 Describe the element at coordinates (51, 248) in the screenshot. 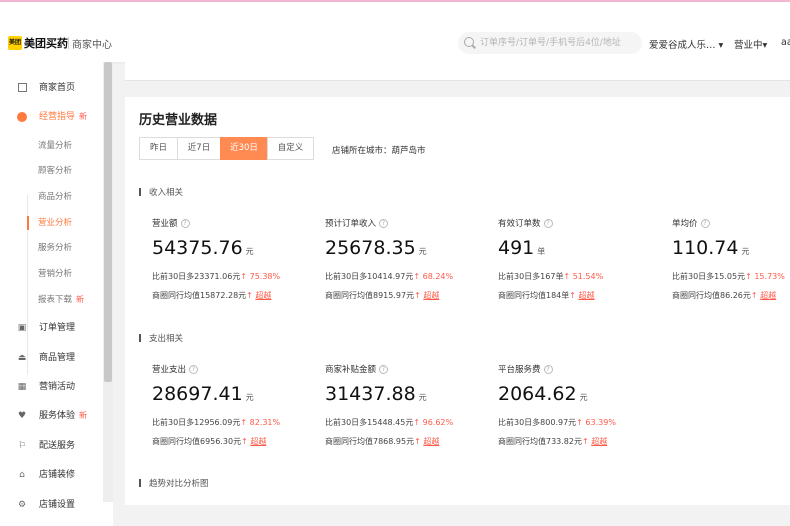

I see `sidebar-subitem-service: 服务分析` at that location.